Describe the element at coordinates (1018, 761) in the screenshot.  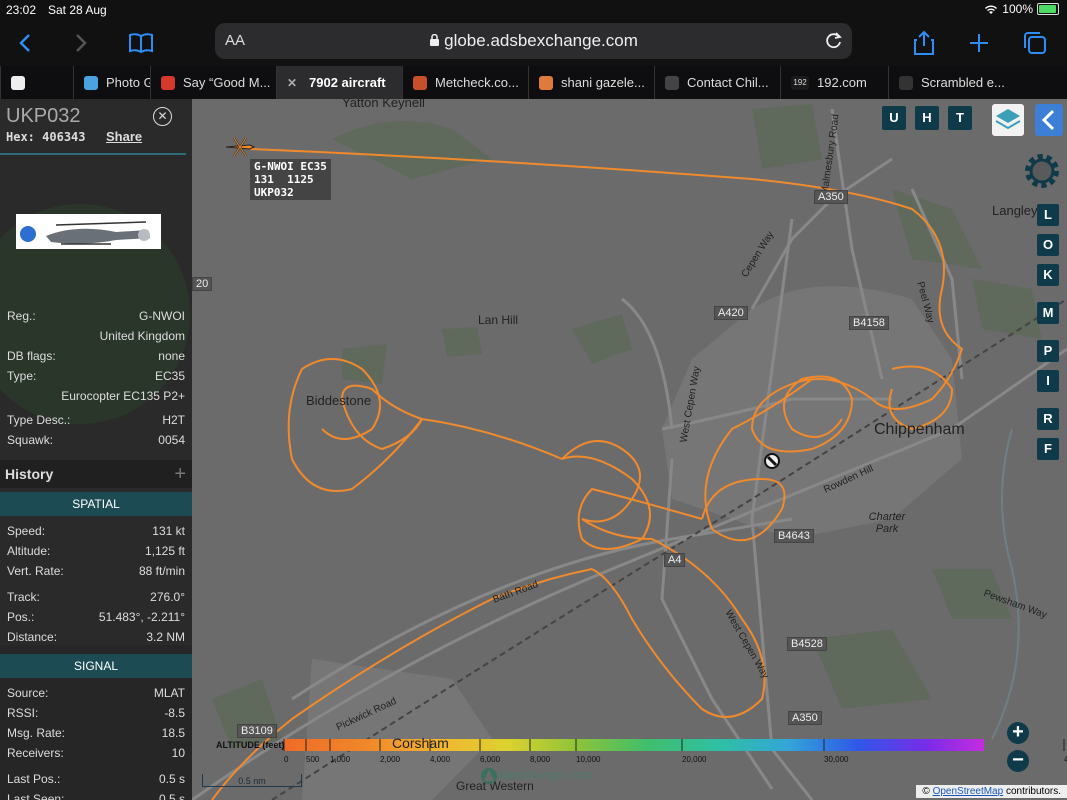
I see `zoom-out-button: −` at that location.